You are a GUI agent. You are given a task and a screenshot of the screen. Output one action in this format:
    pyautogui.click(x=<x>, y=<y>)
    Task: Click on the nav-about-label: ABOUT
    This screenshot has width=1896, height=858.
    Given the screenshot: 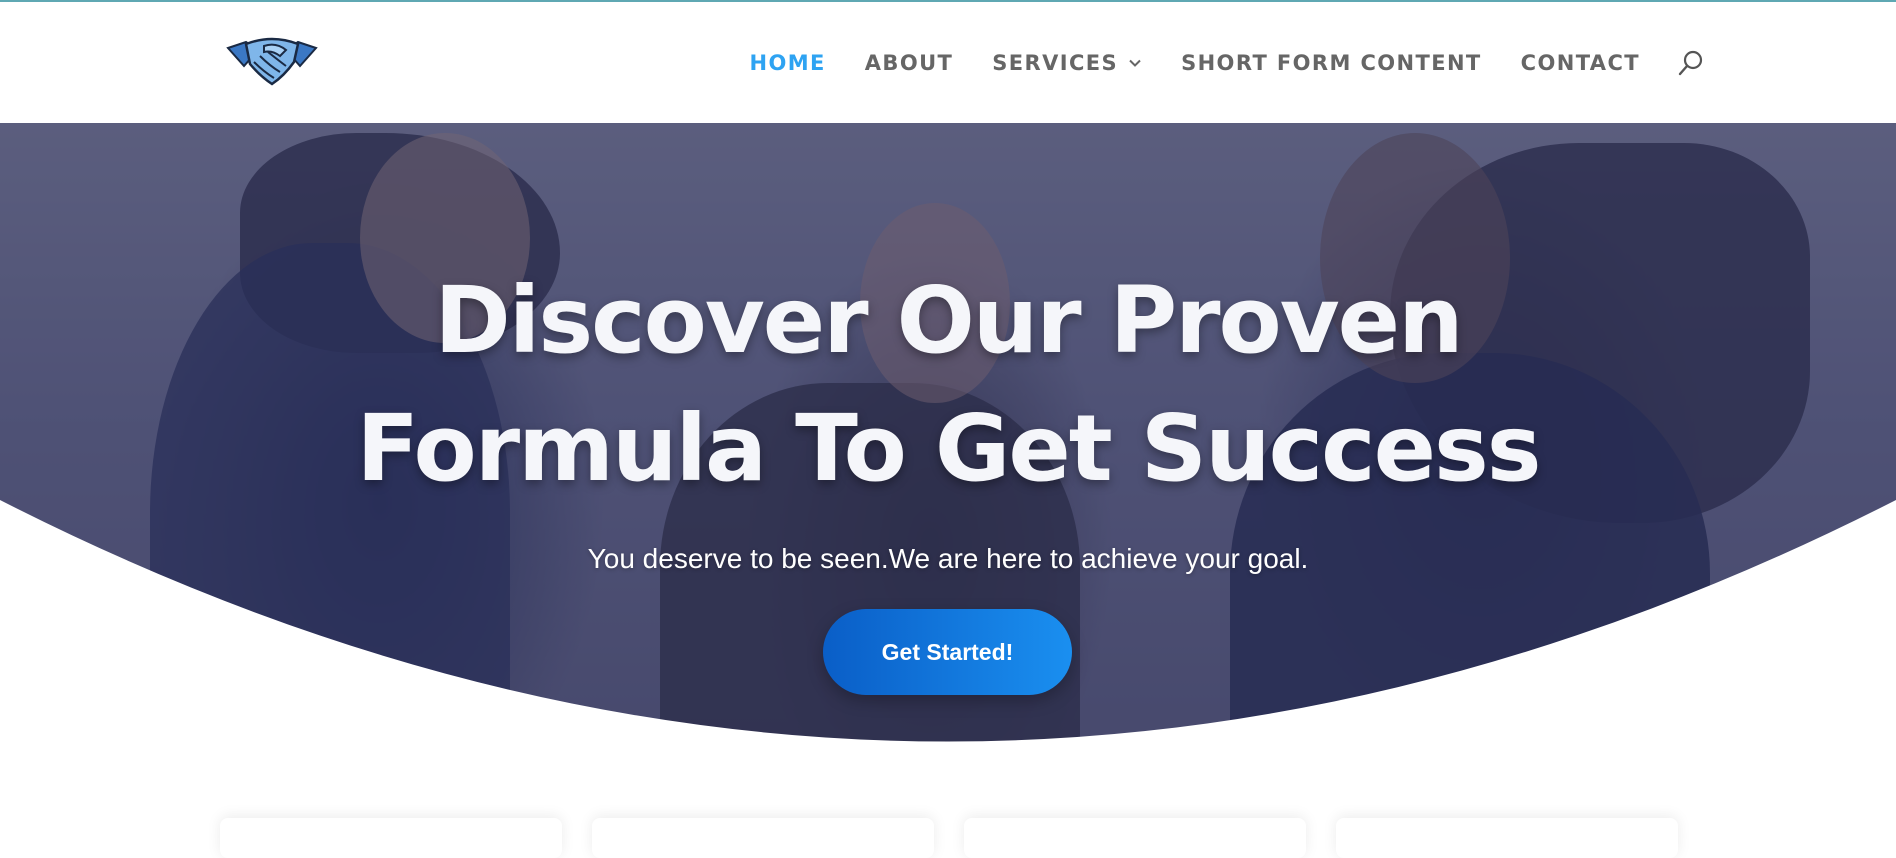 What is the action you would take?
    pyautogui.click(x=909, y=62)
    